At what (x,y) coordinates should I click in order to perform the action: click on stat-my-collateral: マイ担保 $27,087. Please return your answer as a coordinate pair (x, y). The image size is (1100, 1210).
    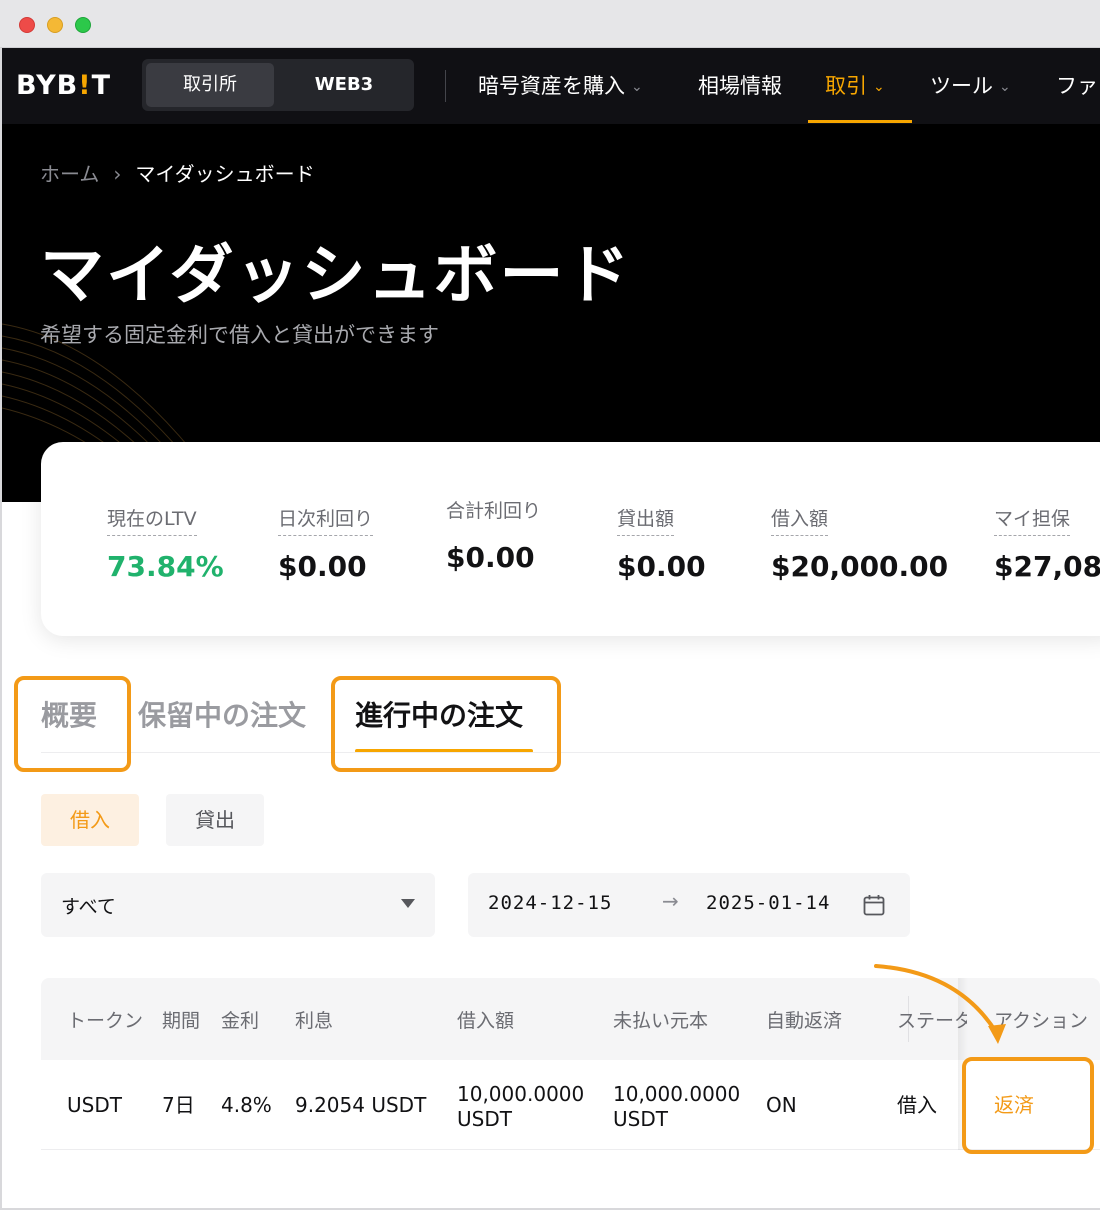
    Looking at the image, I should click on (1047, 543).